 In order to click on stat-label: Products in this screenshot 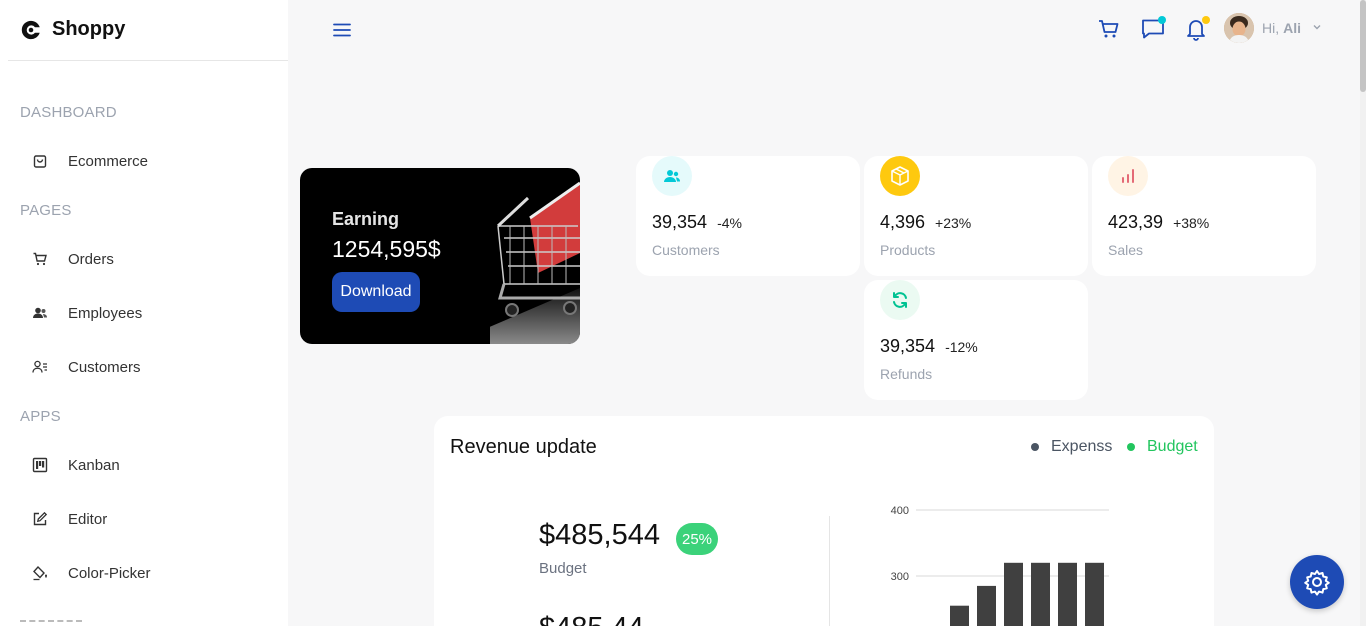, I will do `click(908, 250)`.